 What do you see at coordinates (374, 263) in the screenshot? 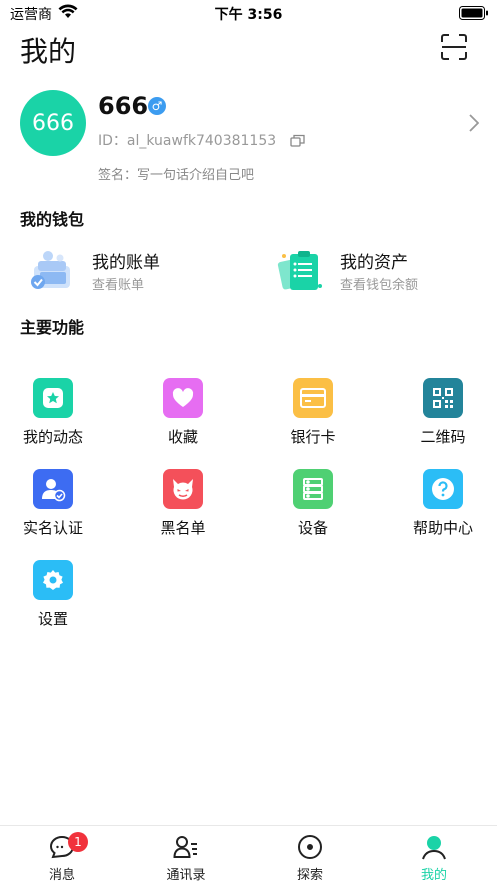
I see `wallet-item-title: 我的资产` at bounding box center [374, 263].